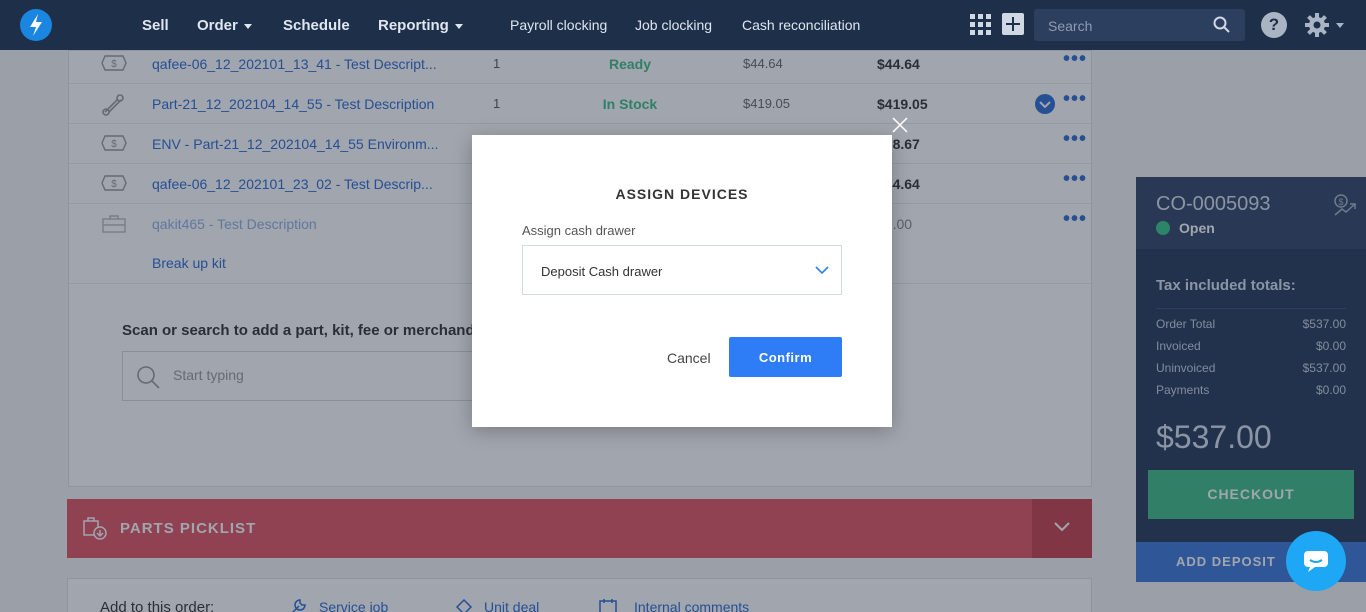 This screenshot has height=612, width=1366. I want to click on global-search-input, so click(1128, 26).